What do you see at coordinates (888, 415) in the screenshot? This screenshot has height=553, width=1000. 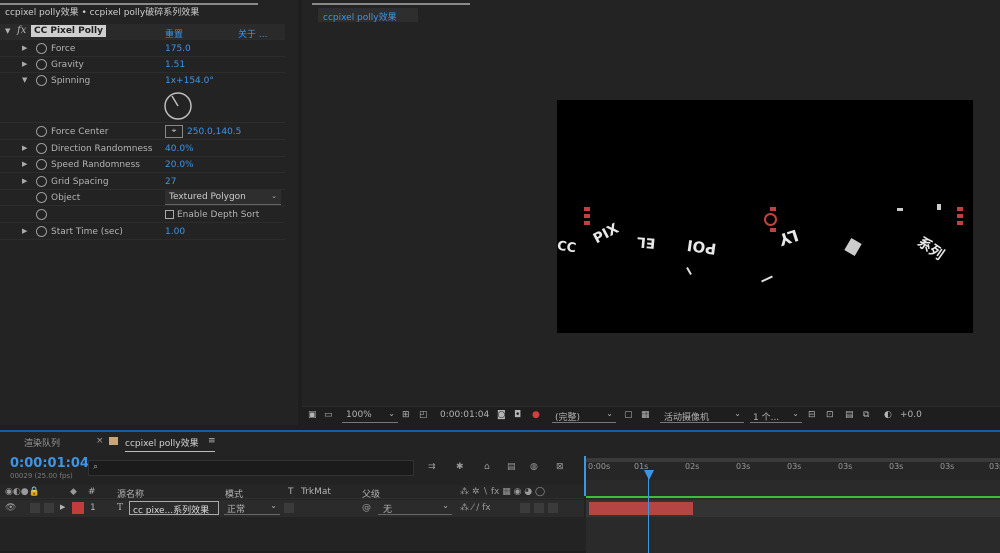 I see `exposure-reset-icon: ◐` at bounding box center [888, 415].